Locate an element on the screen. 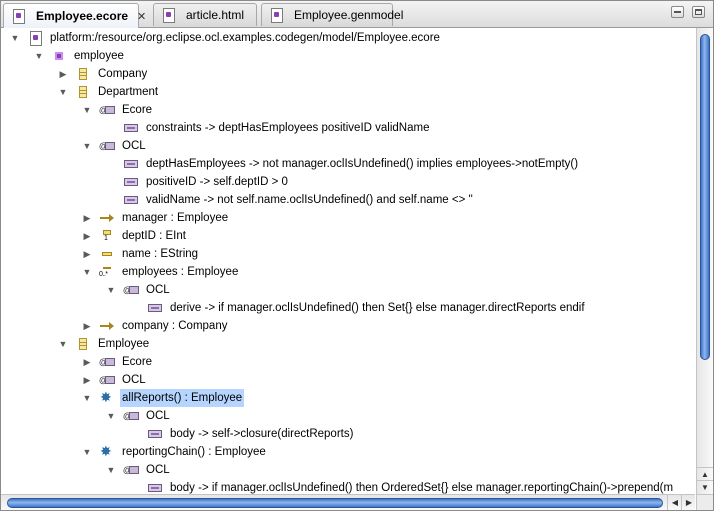  tree-node-annotation-ocl: ▶ OCL is located at coordinates (114, 380).